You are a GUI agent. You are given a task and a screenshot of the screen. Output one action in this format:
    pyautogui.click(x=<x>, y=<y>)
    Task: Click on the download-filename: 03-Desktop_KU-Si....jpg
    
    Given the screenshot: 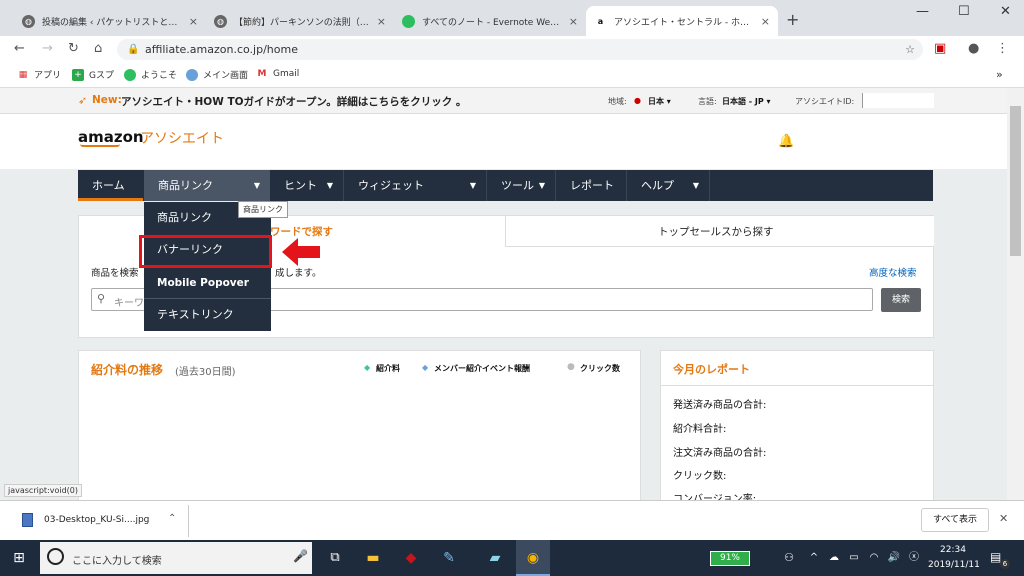 What is the action you would take?
    pyautogui.click(x=97, y=520)
    